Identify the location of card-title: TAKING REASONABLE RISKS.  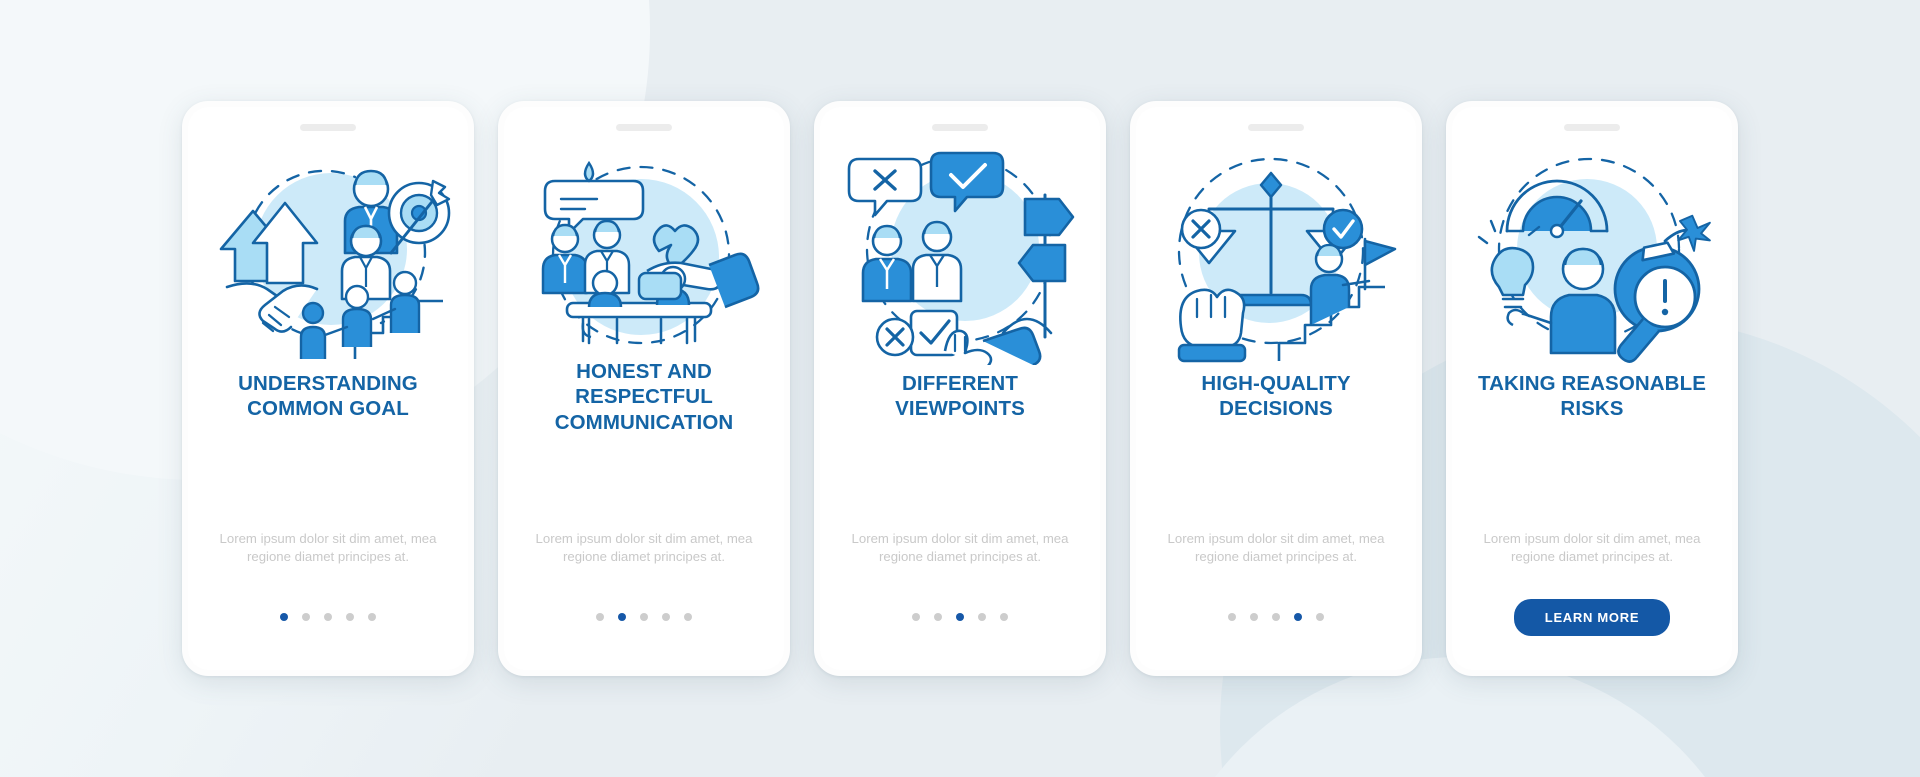
(1592, 396).